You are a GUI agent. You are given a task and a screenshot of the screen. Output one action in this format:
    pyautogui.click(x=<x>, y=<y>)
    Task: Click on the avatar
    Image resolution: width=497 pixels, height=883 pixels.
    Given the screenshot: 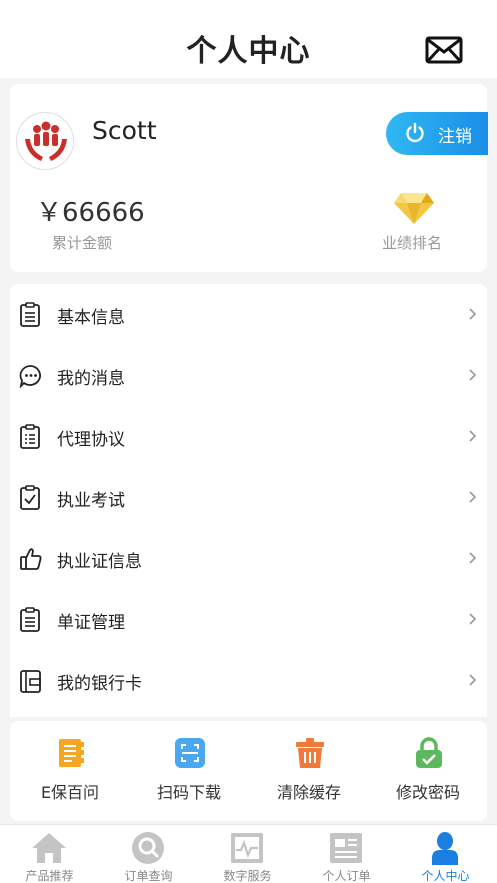 What is the action you would take?
    pyautogui.click(x=45, y=141)
    